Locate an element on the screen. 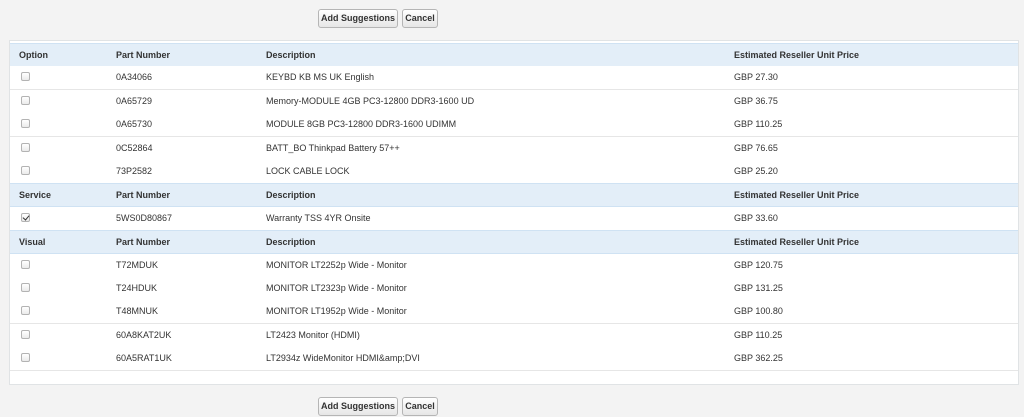  price-cell: GBP 120.75 is located at coordinates (758, 265).